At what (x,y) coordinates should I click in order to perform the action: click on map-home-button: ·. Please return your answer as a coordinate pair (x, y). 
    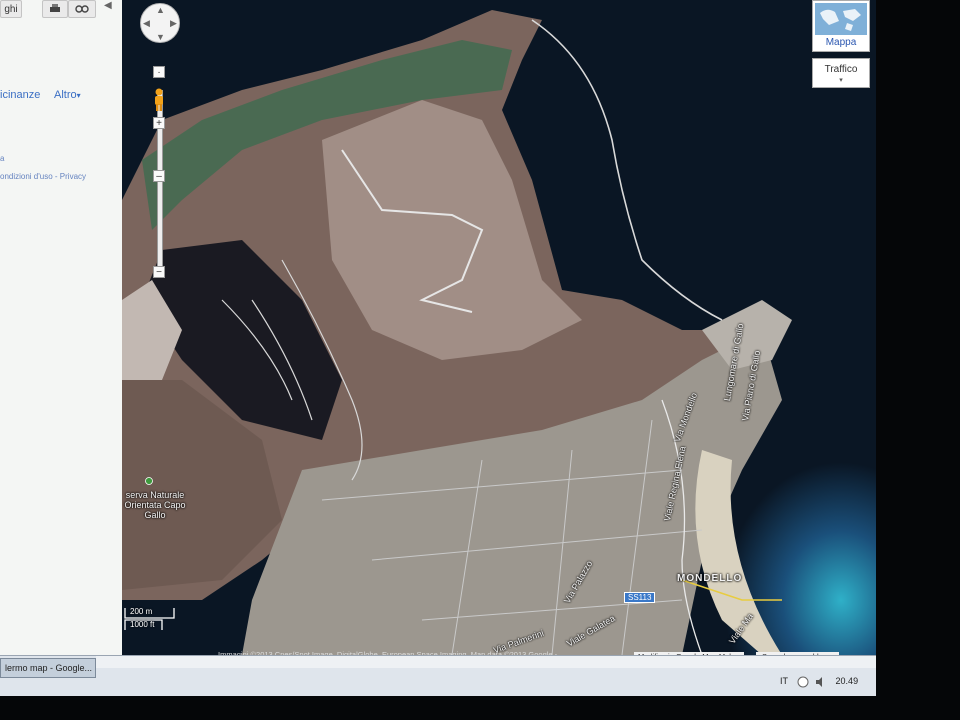
    Looking at the image, I should click on (159, 72).